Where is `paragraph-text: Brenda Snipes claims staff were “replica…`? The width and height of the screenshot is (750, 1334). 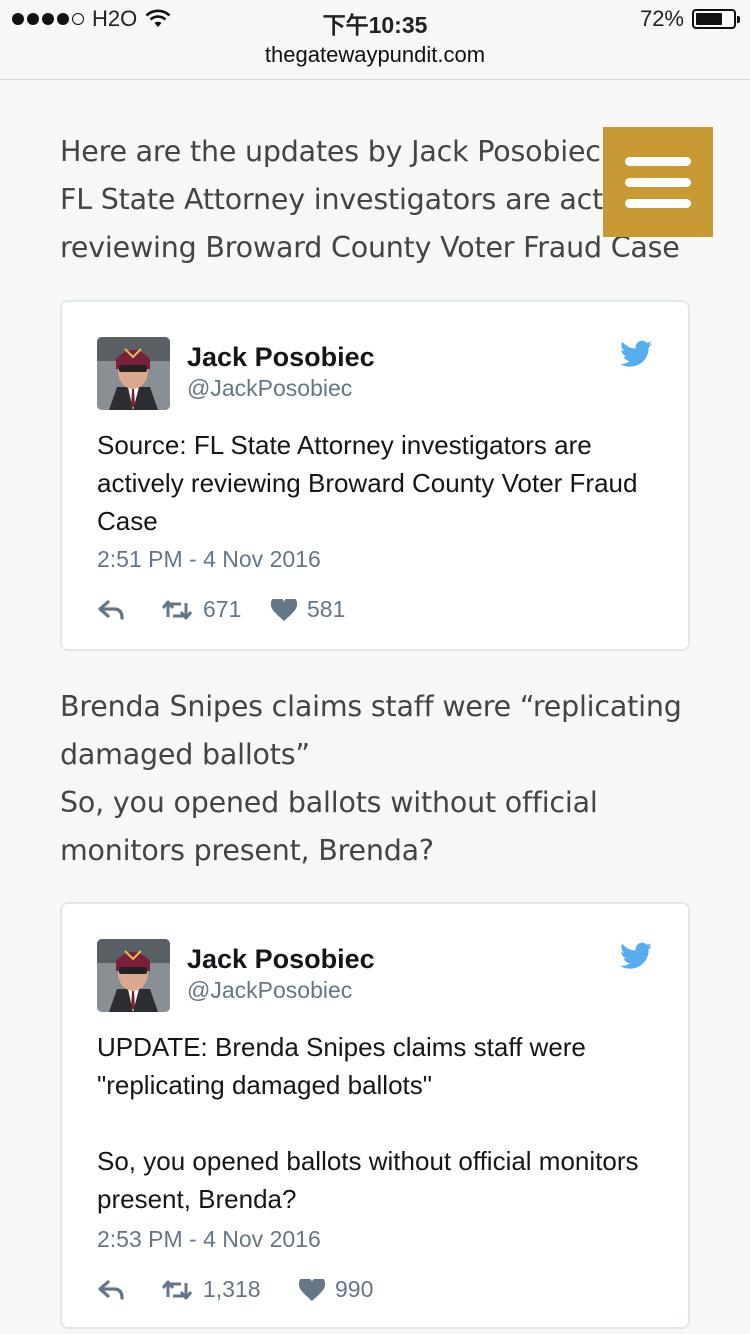
paragraph-text: Brenda Snipes claims staff were “replica… is located at coordinates (371, 778).